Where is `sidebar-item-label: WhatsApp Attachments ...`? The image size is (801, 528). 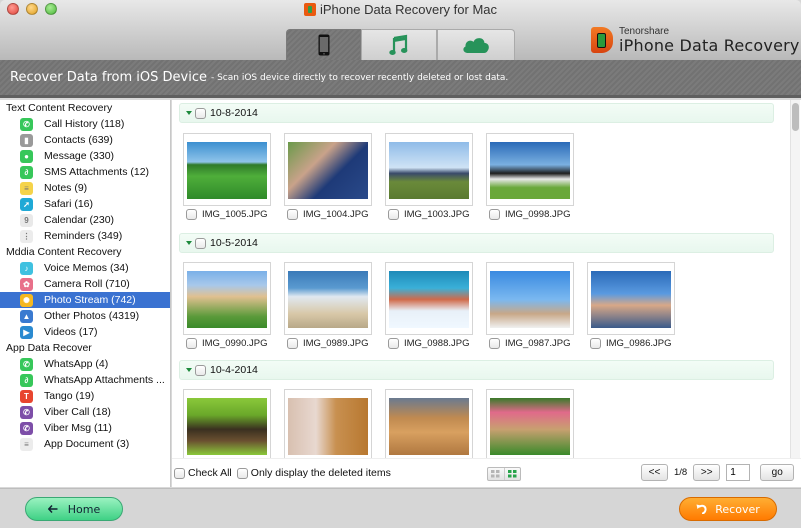 sidebar-item-label: WhatsApp Attachments ... is located at coordinates (104, 380).